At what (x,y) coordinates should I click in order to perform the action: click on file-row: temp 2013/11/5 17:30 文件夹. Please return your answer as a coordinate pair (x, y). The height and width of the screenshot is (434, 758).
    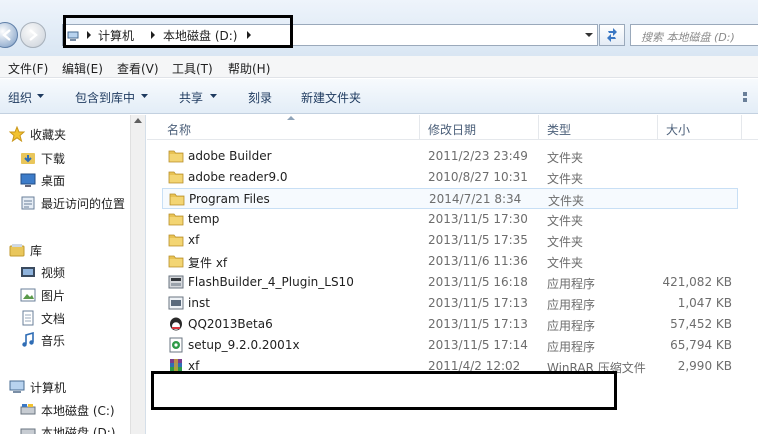
    Looking at the image, I should click on (450, 219).